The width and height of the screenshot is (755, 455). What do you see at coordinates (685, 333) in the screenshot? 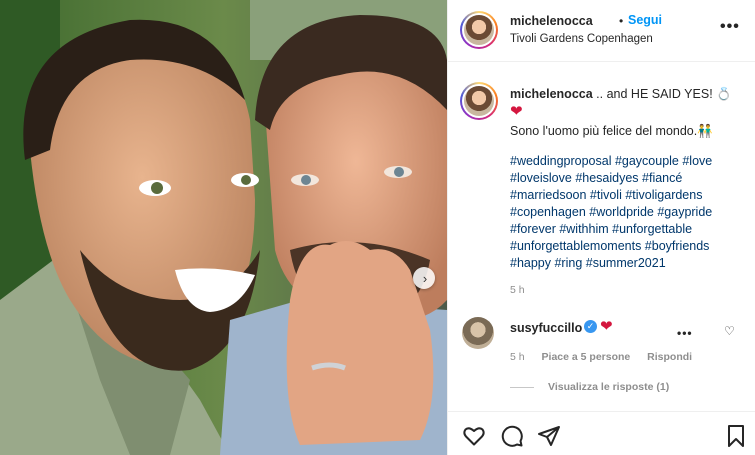
I see `comment-more-icon: •••` at bounding box center [685, 333].